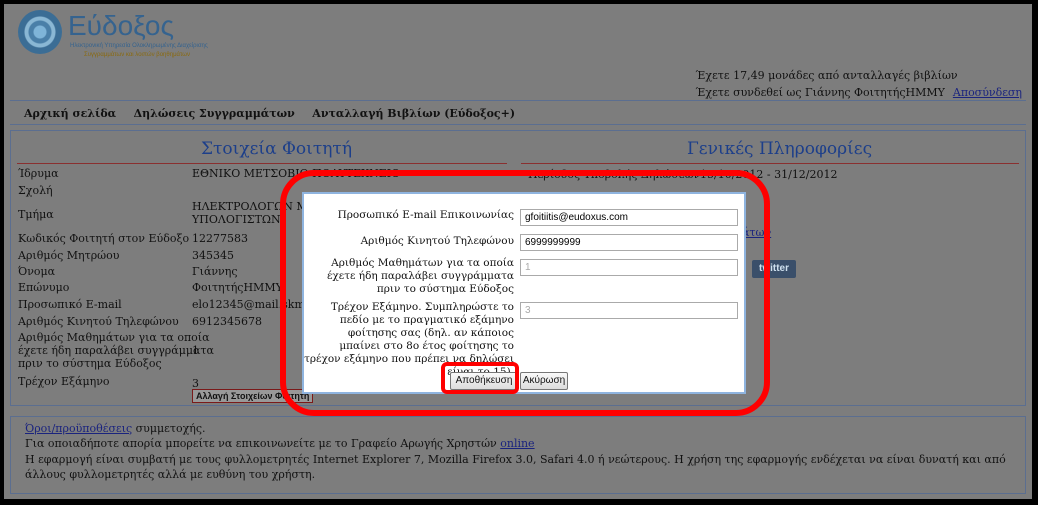 This screenshot has height=505, width=1038. Describe the element at coordinates (220, 238) in the screenshot. I see `value-student-code: 12277583` at that location.